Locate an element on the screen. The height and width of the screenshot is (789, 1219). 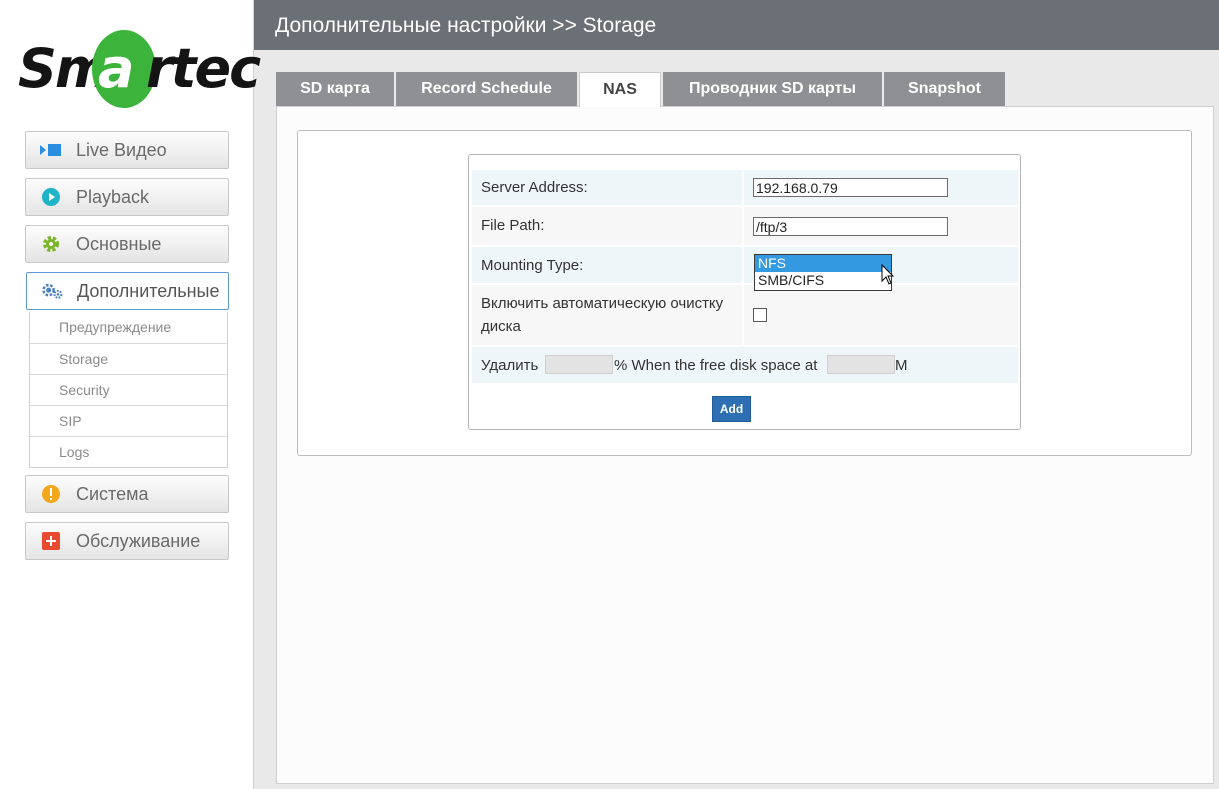
row-auto-clean: Включить автоматическую очистку диска is located at coordinates (745, 315).